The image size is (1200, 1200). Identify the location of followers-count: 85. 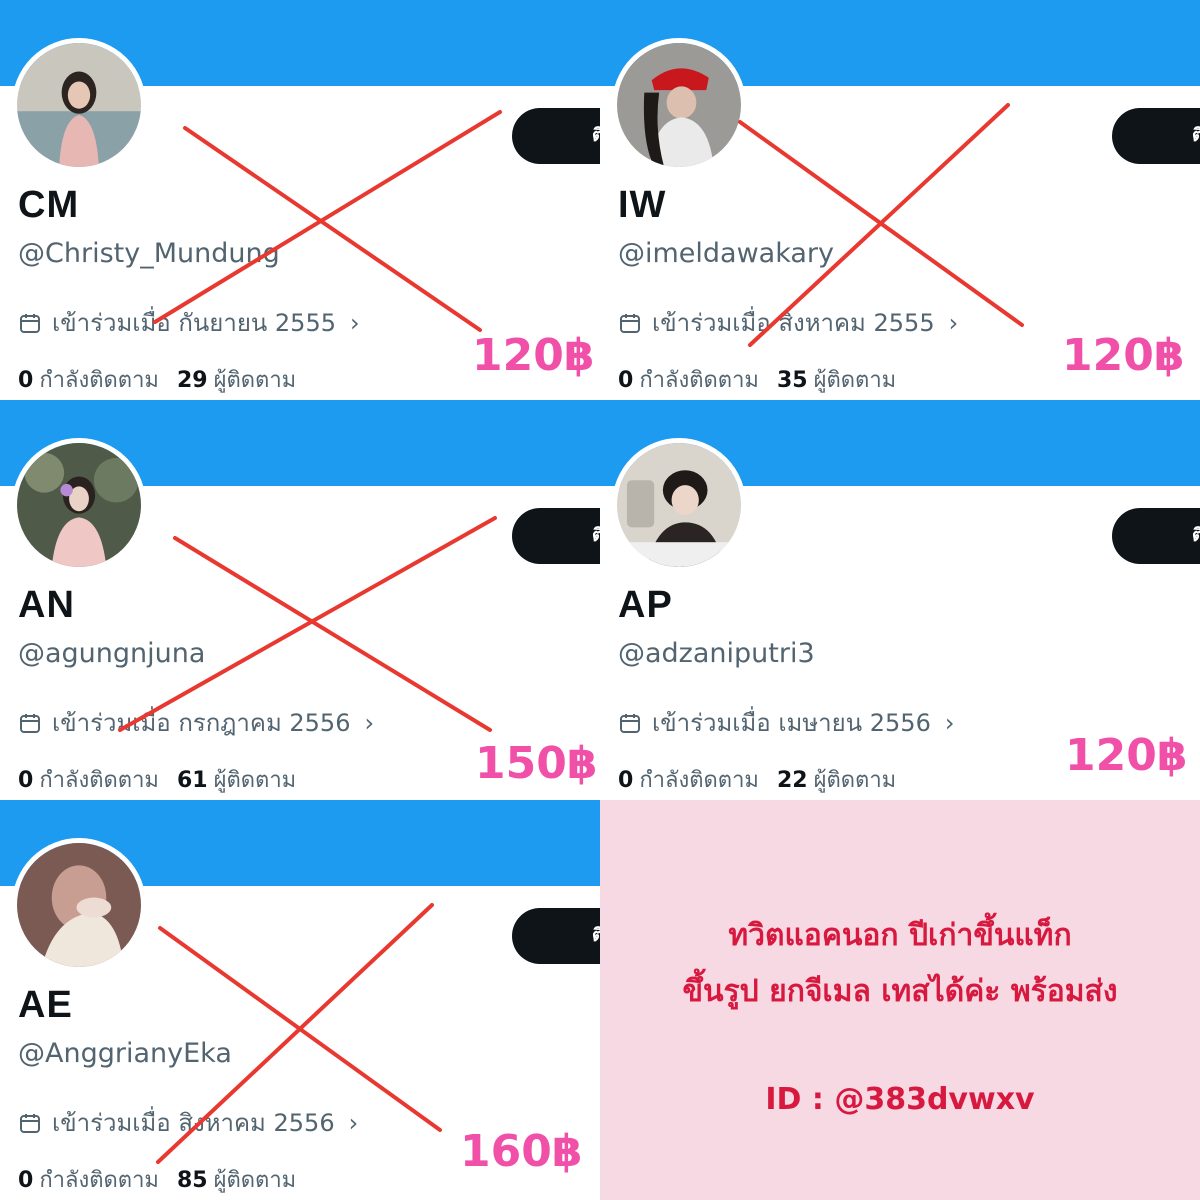
(192, 1180).